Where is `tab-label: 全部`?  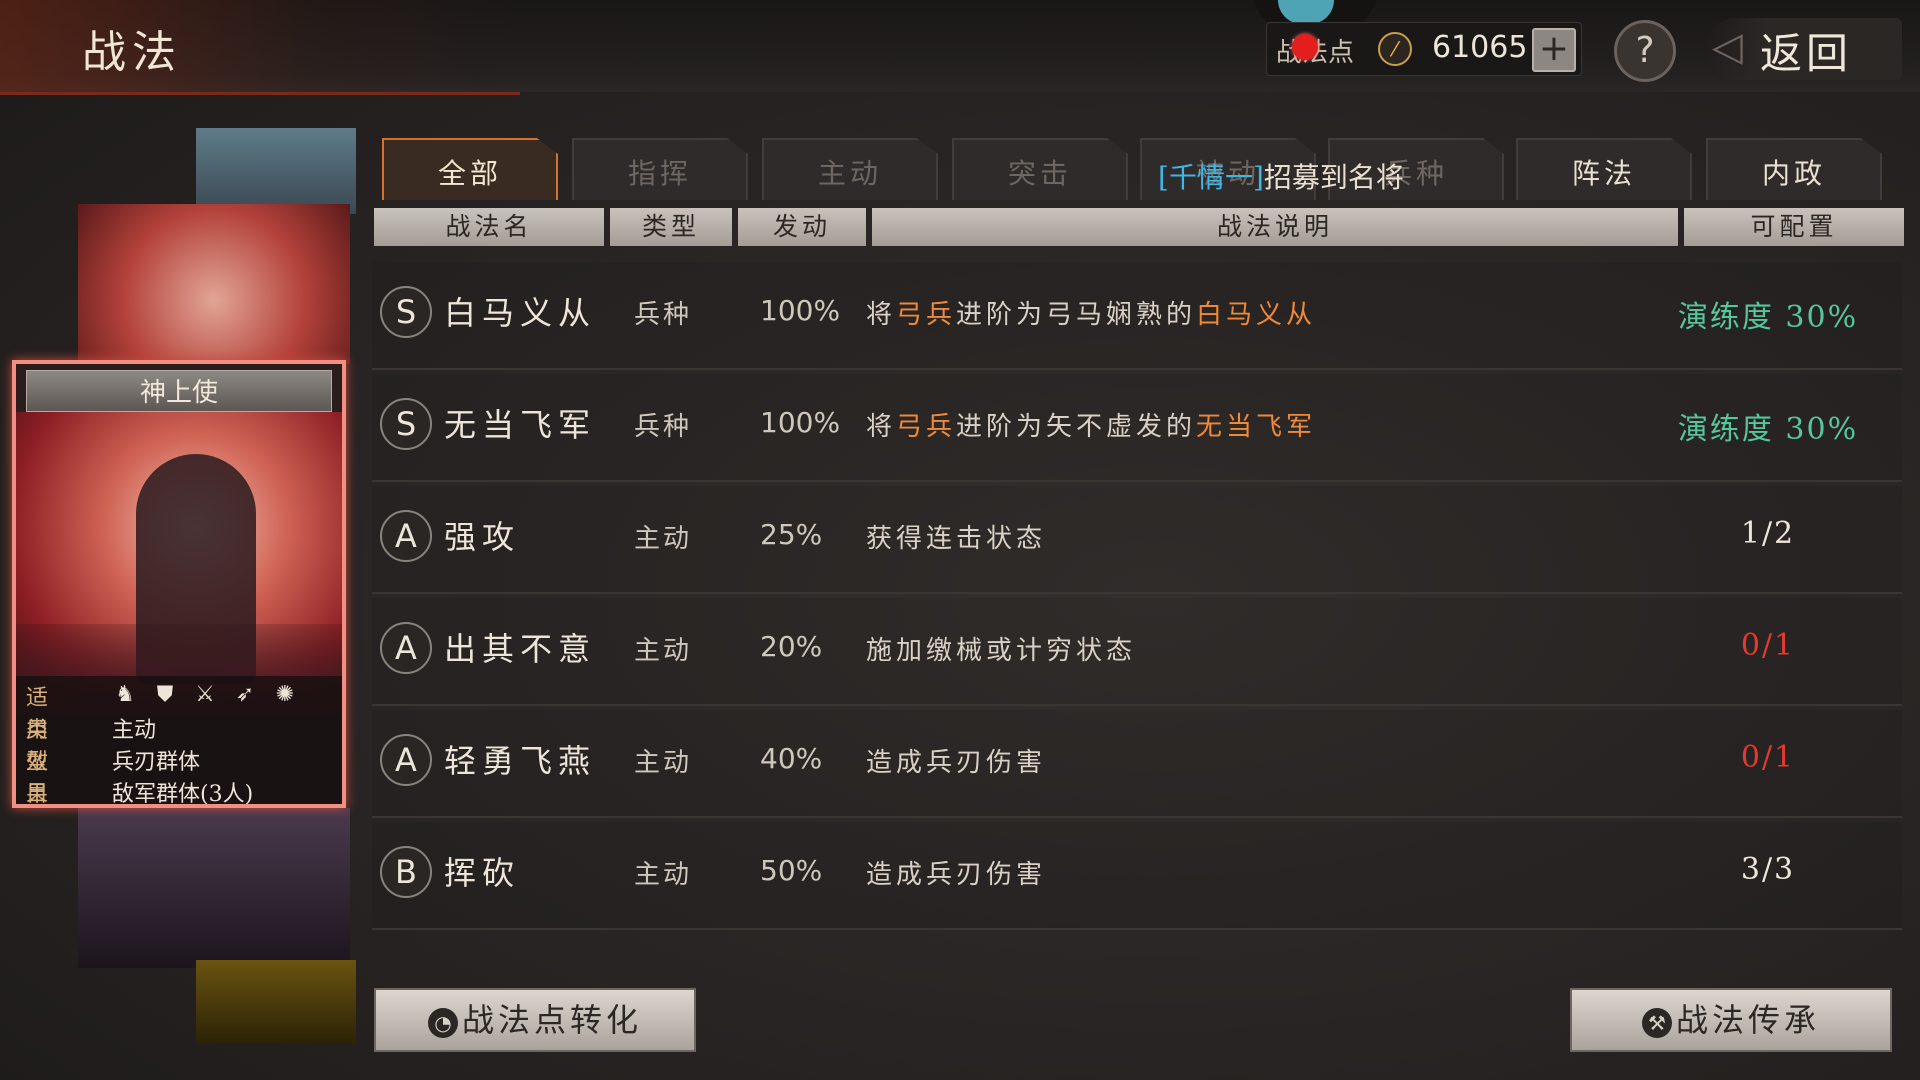
tab-label: 全部 is located at coordinates (469, 173).